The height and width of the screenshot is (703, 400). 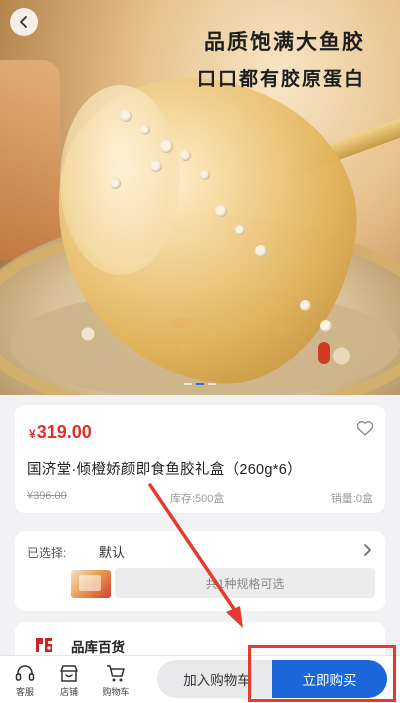 What do you see at coordinates (30, 160) in the screenshot?
I see `jar-decoration` at bounding box center [30, 160].